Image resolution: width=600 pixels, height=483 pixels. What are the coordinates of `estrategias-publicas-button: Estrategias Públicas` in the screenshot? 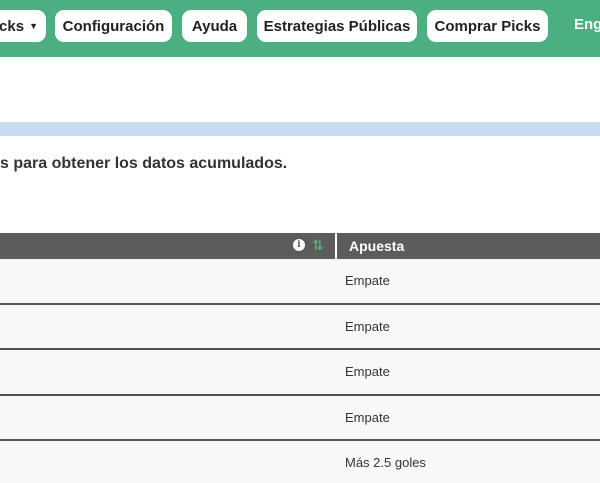 It's located at (337, 26).